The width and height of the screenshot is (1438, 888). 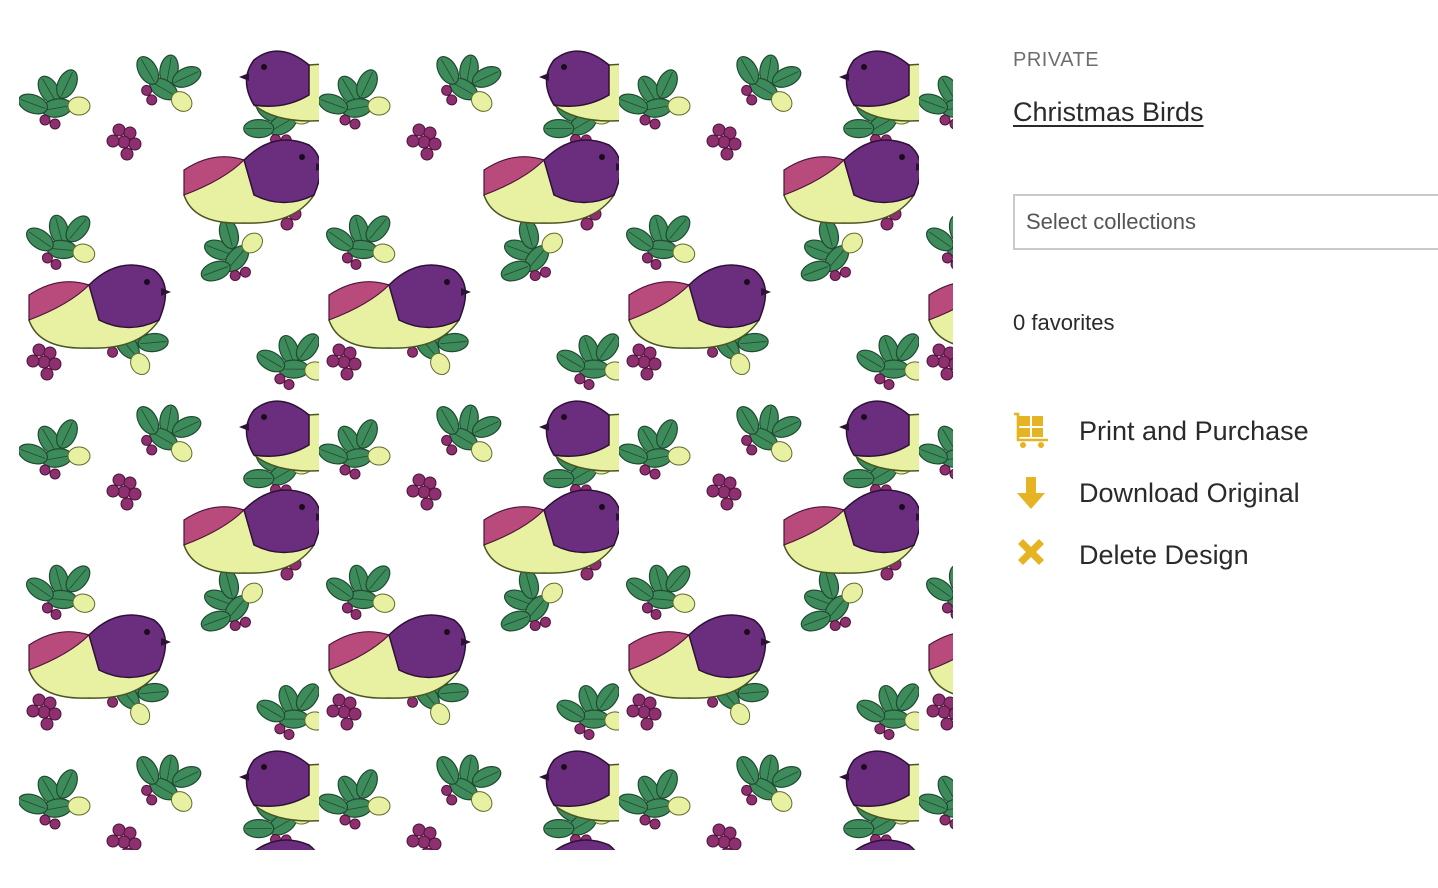 What do you see at coordinates (1225, 222) in the screenshot?
I see `collections-select: Select collections` at bounding box center [1225, 222].